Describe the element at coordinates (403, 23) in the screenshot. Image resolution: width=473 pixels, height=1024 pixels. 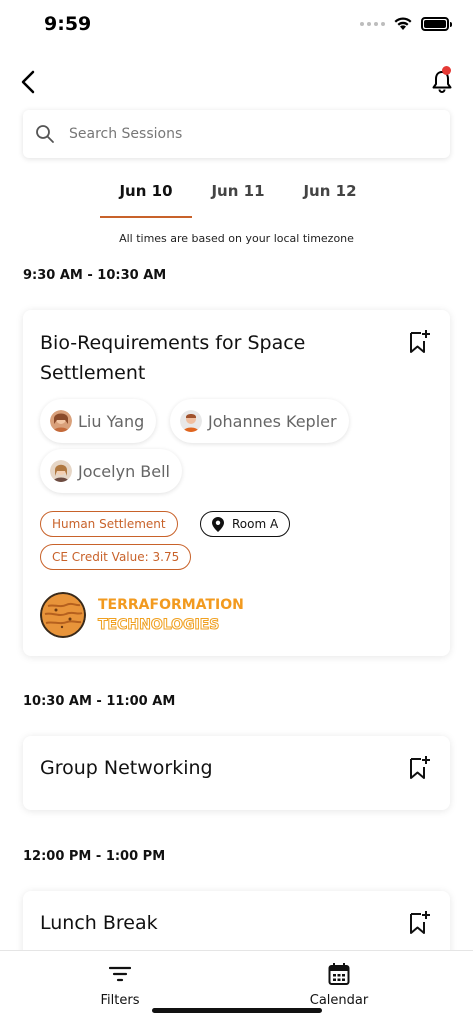
I see `wifi-icon` at that location.